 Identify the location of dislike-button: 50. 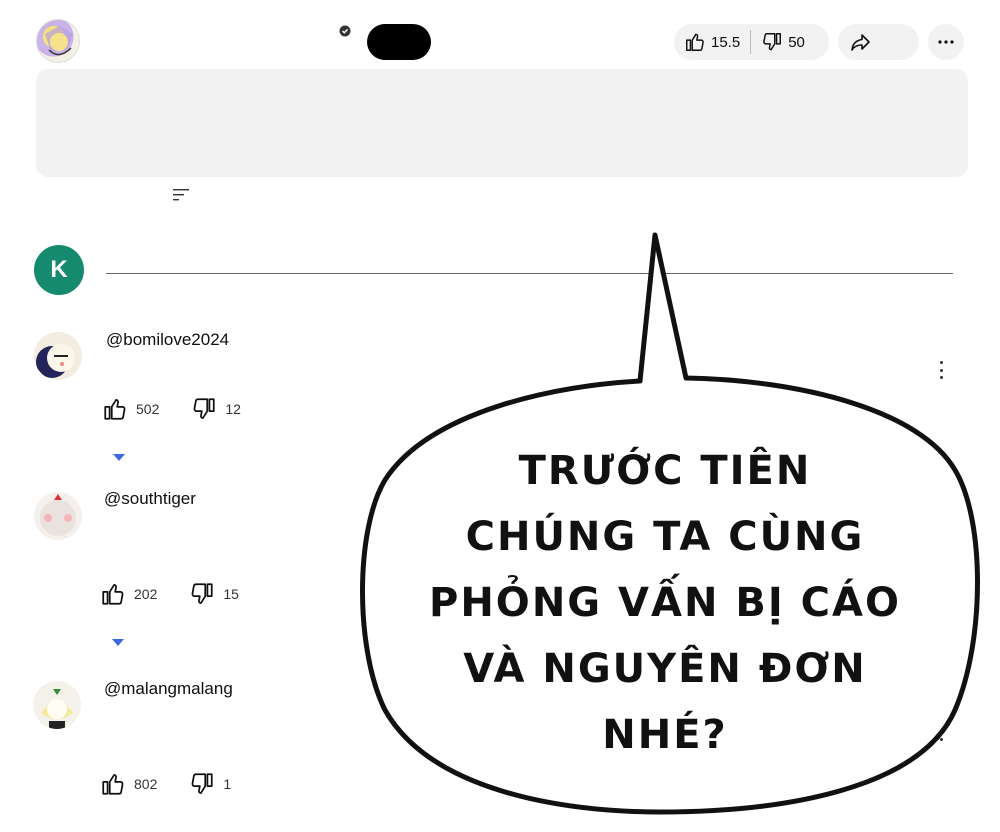
(783, 42).